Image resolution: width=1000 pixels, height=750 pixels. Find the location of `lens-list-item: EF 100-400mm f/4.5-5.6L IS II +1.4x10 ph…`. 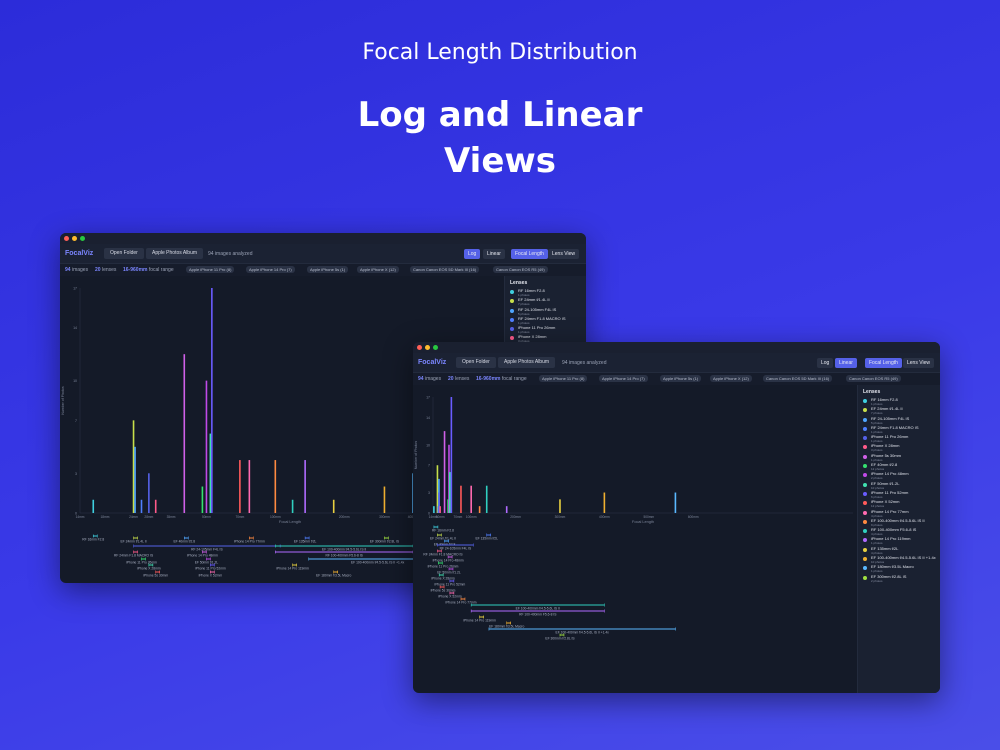

lens-list-item: EF 100-400mm f/4.5-5.6L IS II +1.4x10 ph… is located at coordinates (899, 559).